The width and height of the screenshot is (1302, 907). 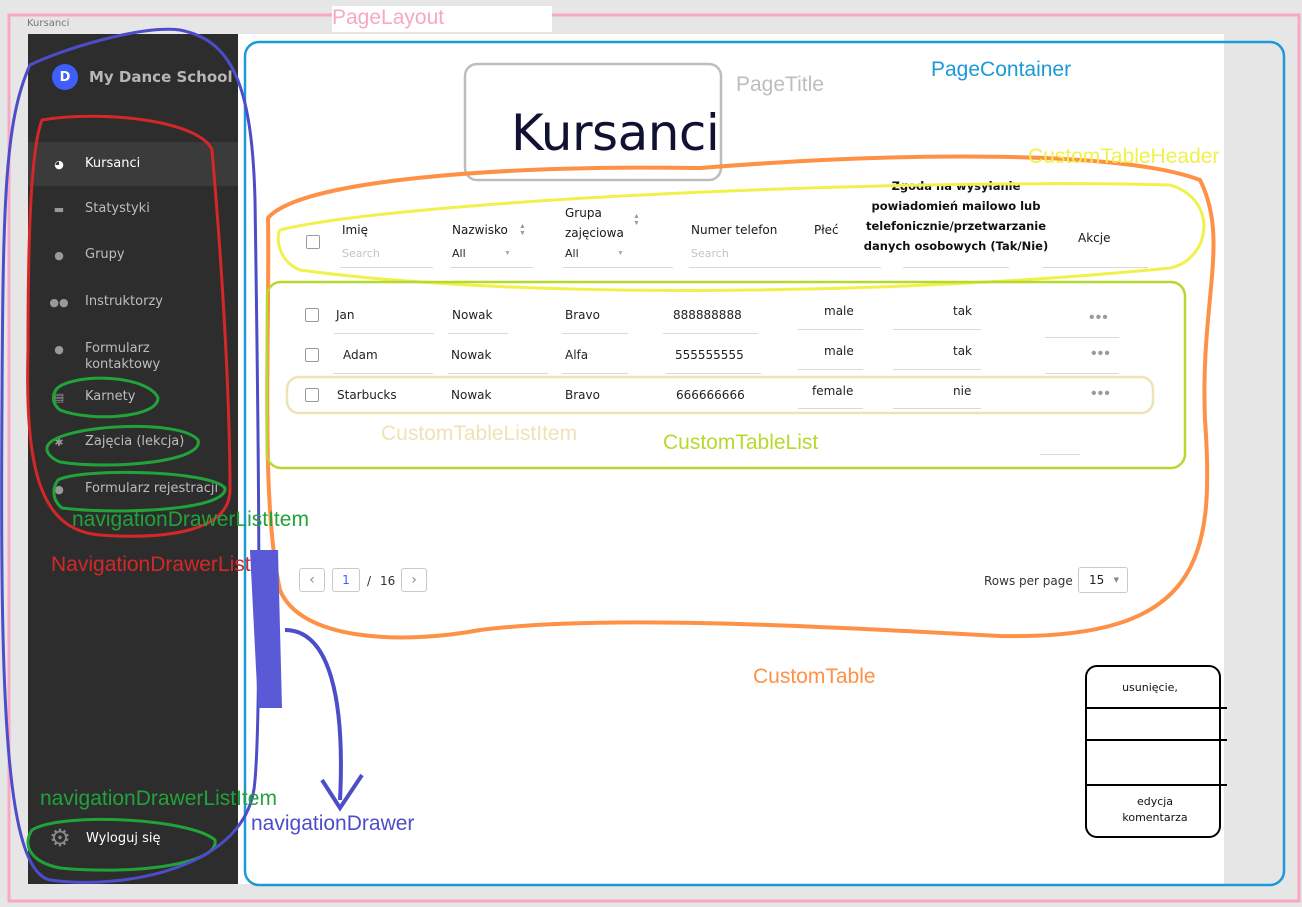 What do you see at coordinates (720, 395) in the screenshot?
I see `custom-table-list-item-outline` at bounding box center [720, 395].